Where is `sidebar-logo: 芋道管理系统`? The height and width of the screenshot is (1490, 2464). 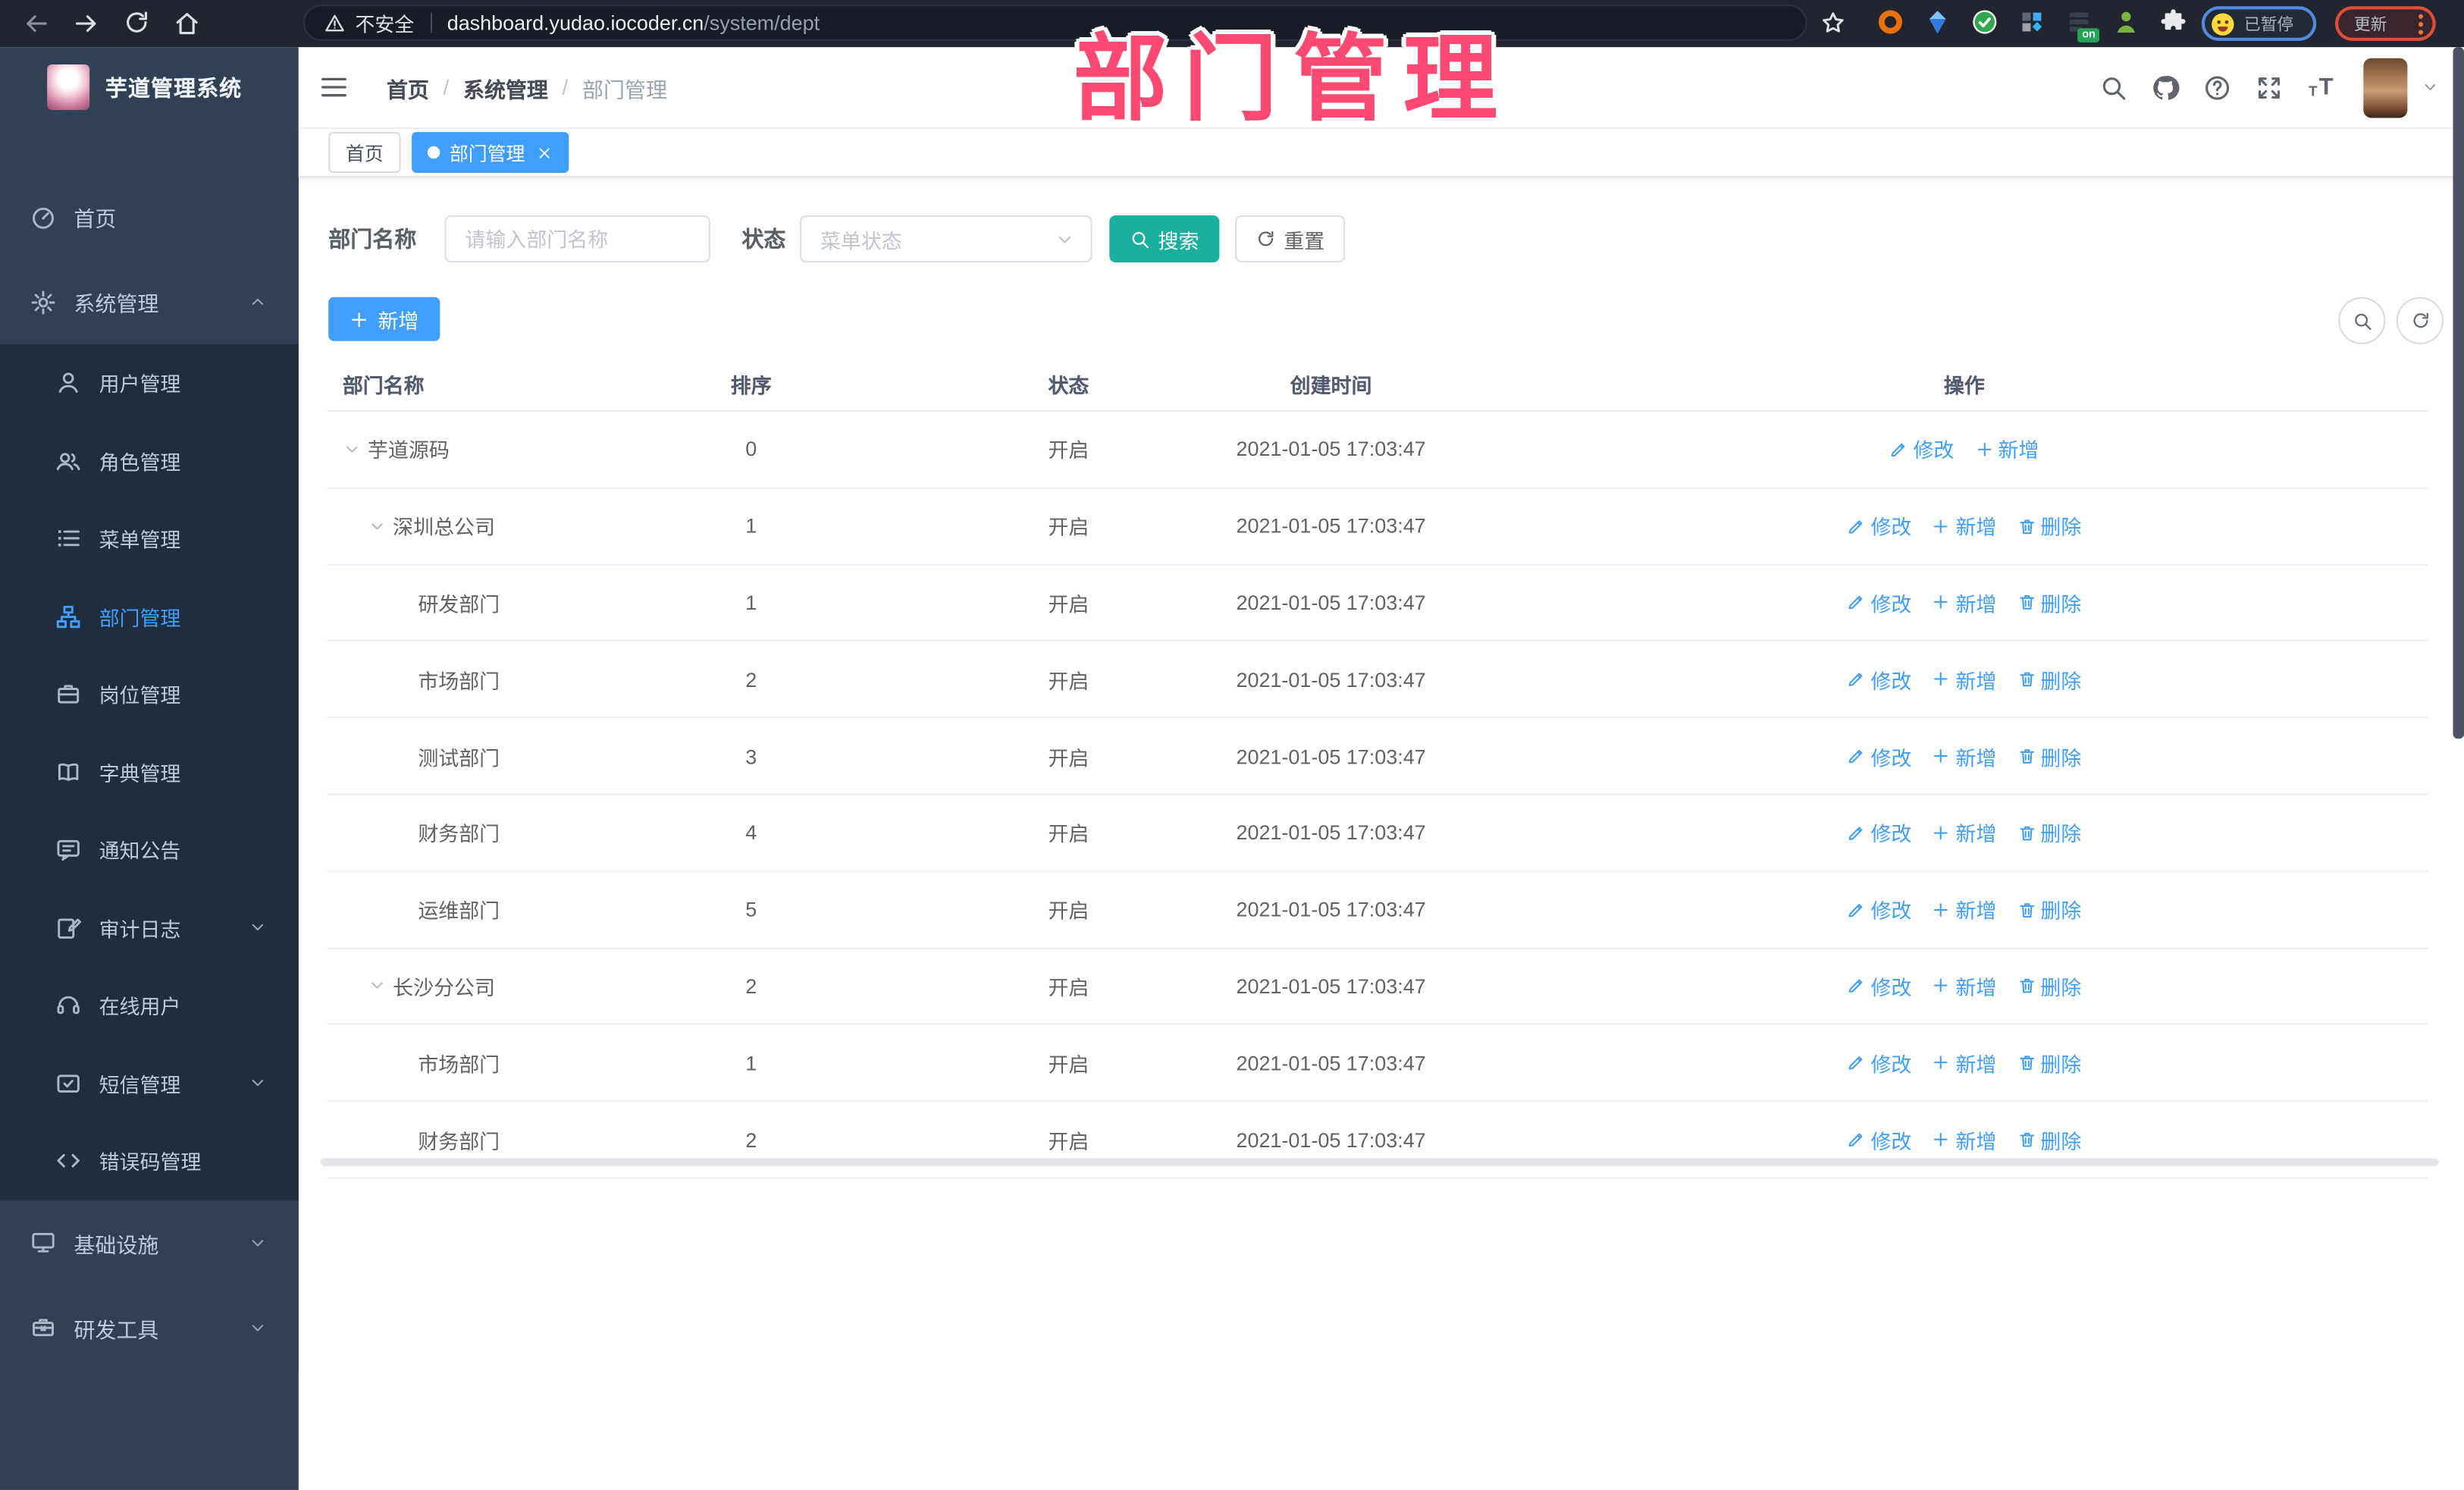
sidebar-logo: 芋道管理系统 is located at coordinates (150, 87).